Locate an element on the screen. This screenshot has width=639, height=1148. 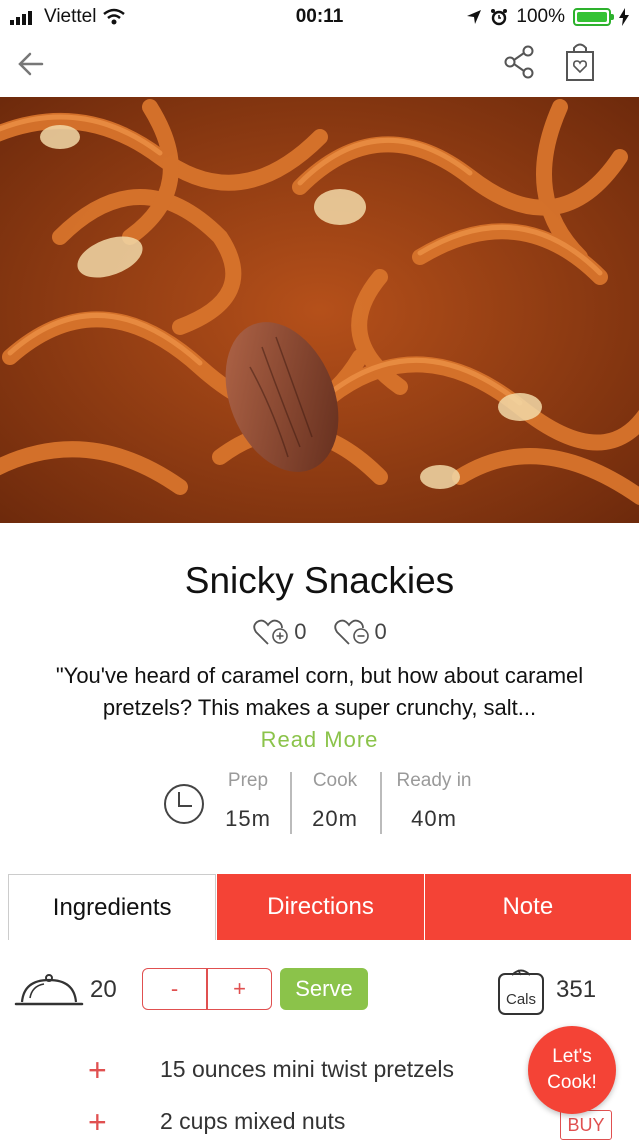
ingredient-row: + 2 cups mixed nuts BUY is located at coordinates (319, 1123).